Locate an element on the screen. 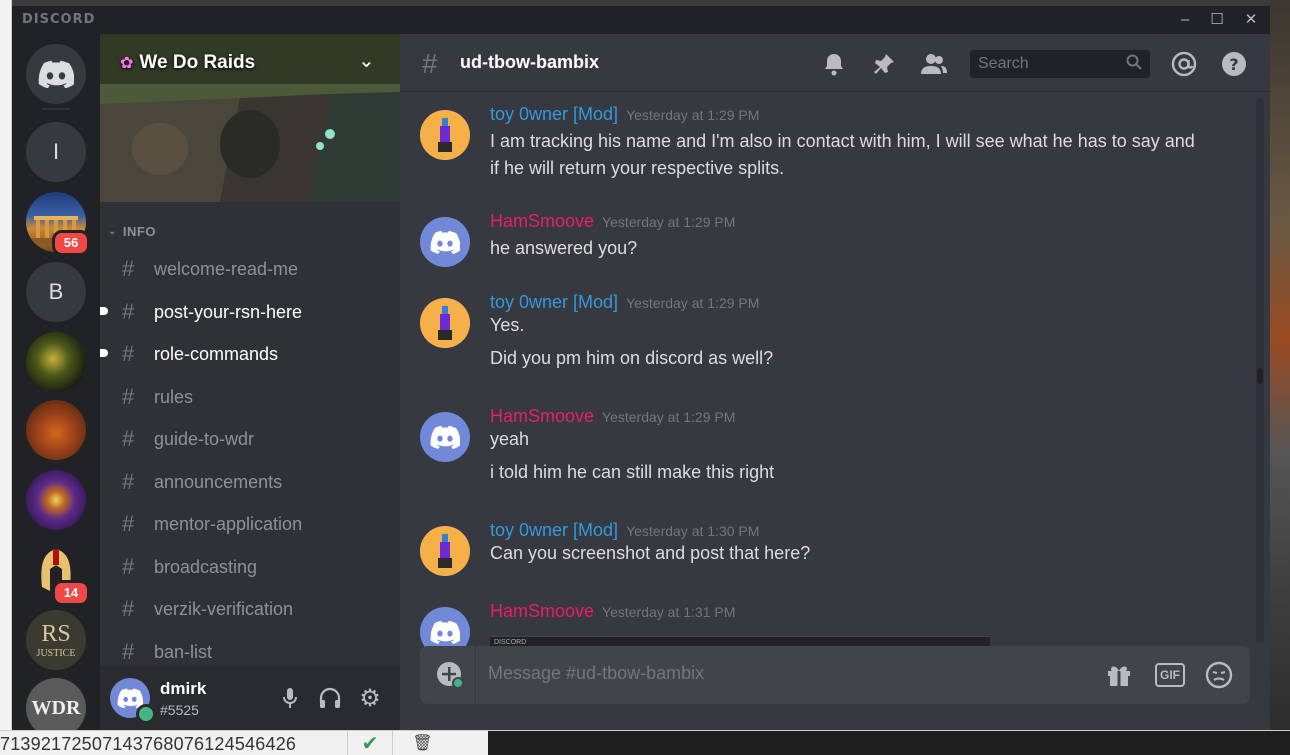 The width and height of the screenshot is (1290, 755). search-input: Search is located at coordinates (1060, 64).